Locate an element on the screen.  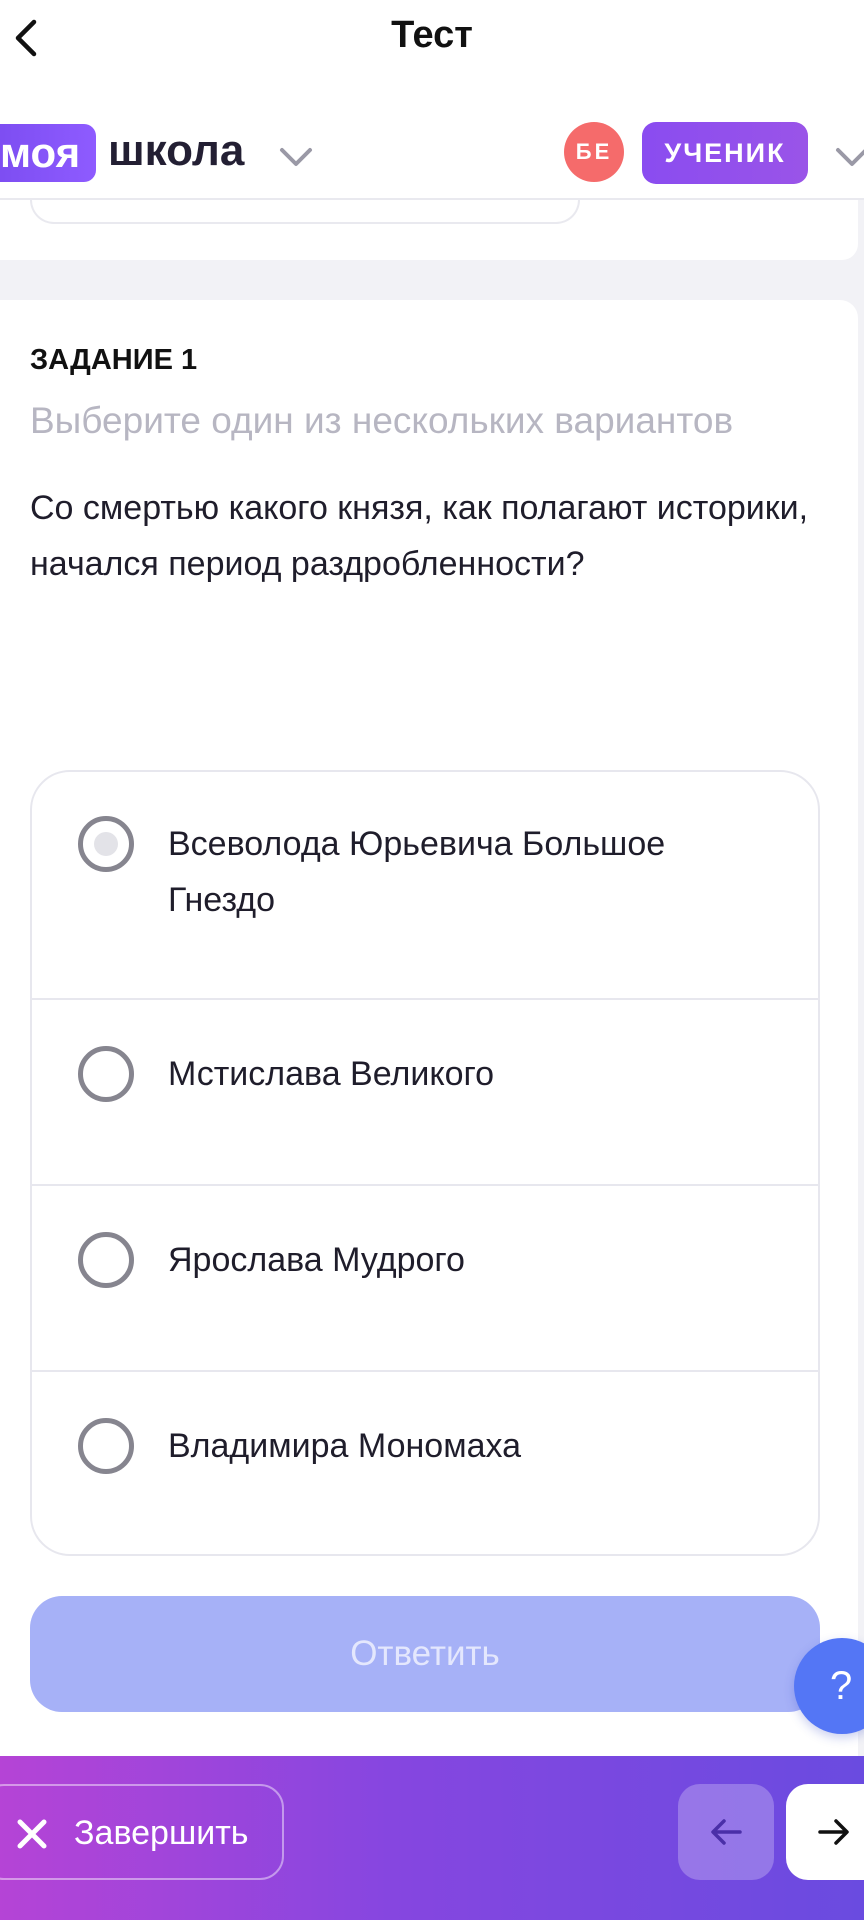
option-item: Ярослава Мудрого is located at coordinates (425, 1279).